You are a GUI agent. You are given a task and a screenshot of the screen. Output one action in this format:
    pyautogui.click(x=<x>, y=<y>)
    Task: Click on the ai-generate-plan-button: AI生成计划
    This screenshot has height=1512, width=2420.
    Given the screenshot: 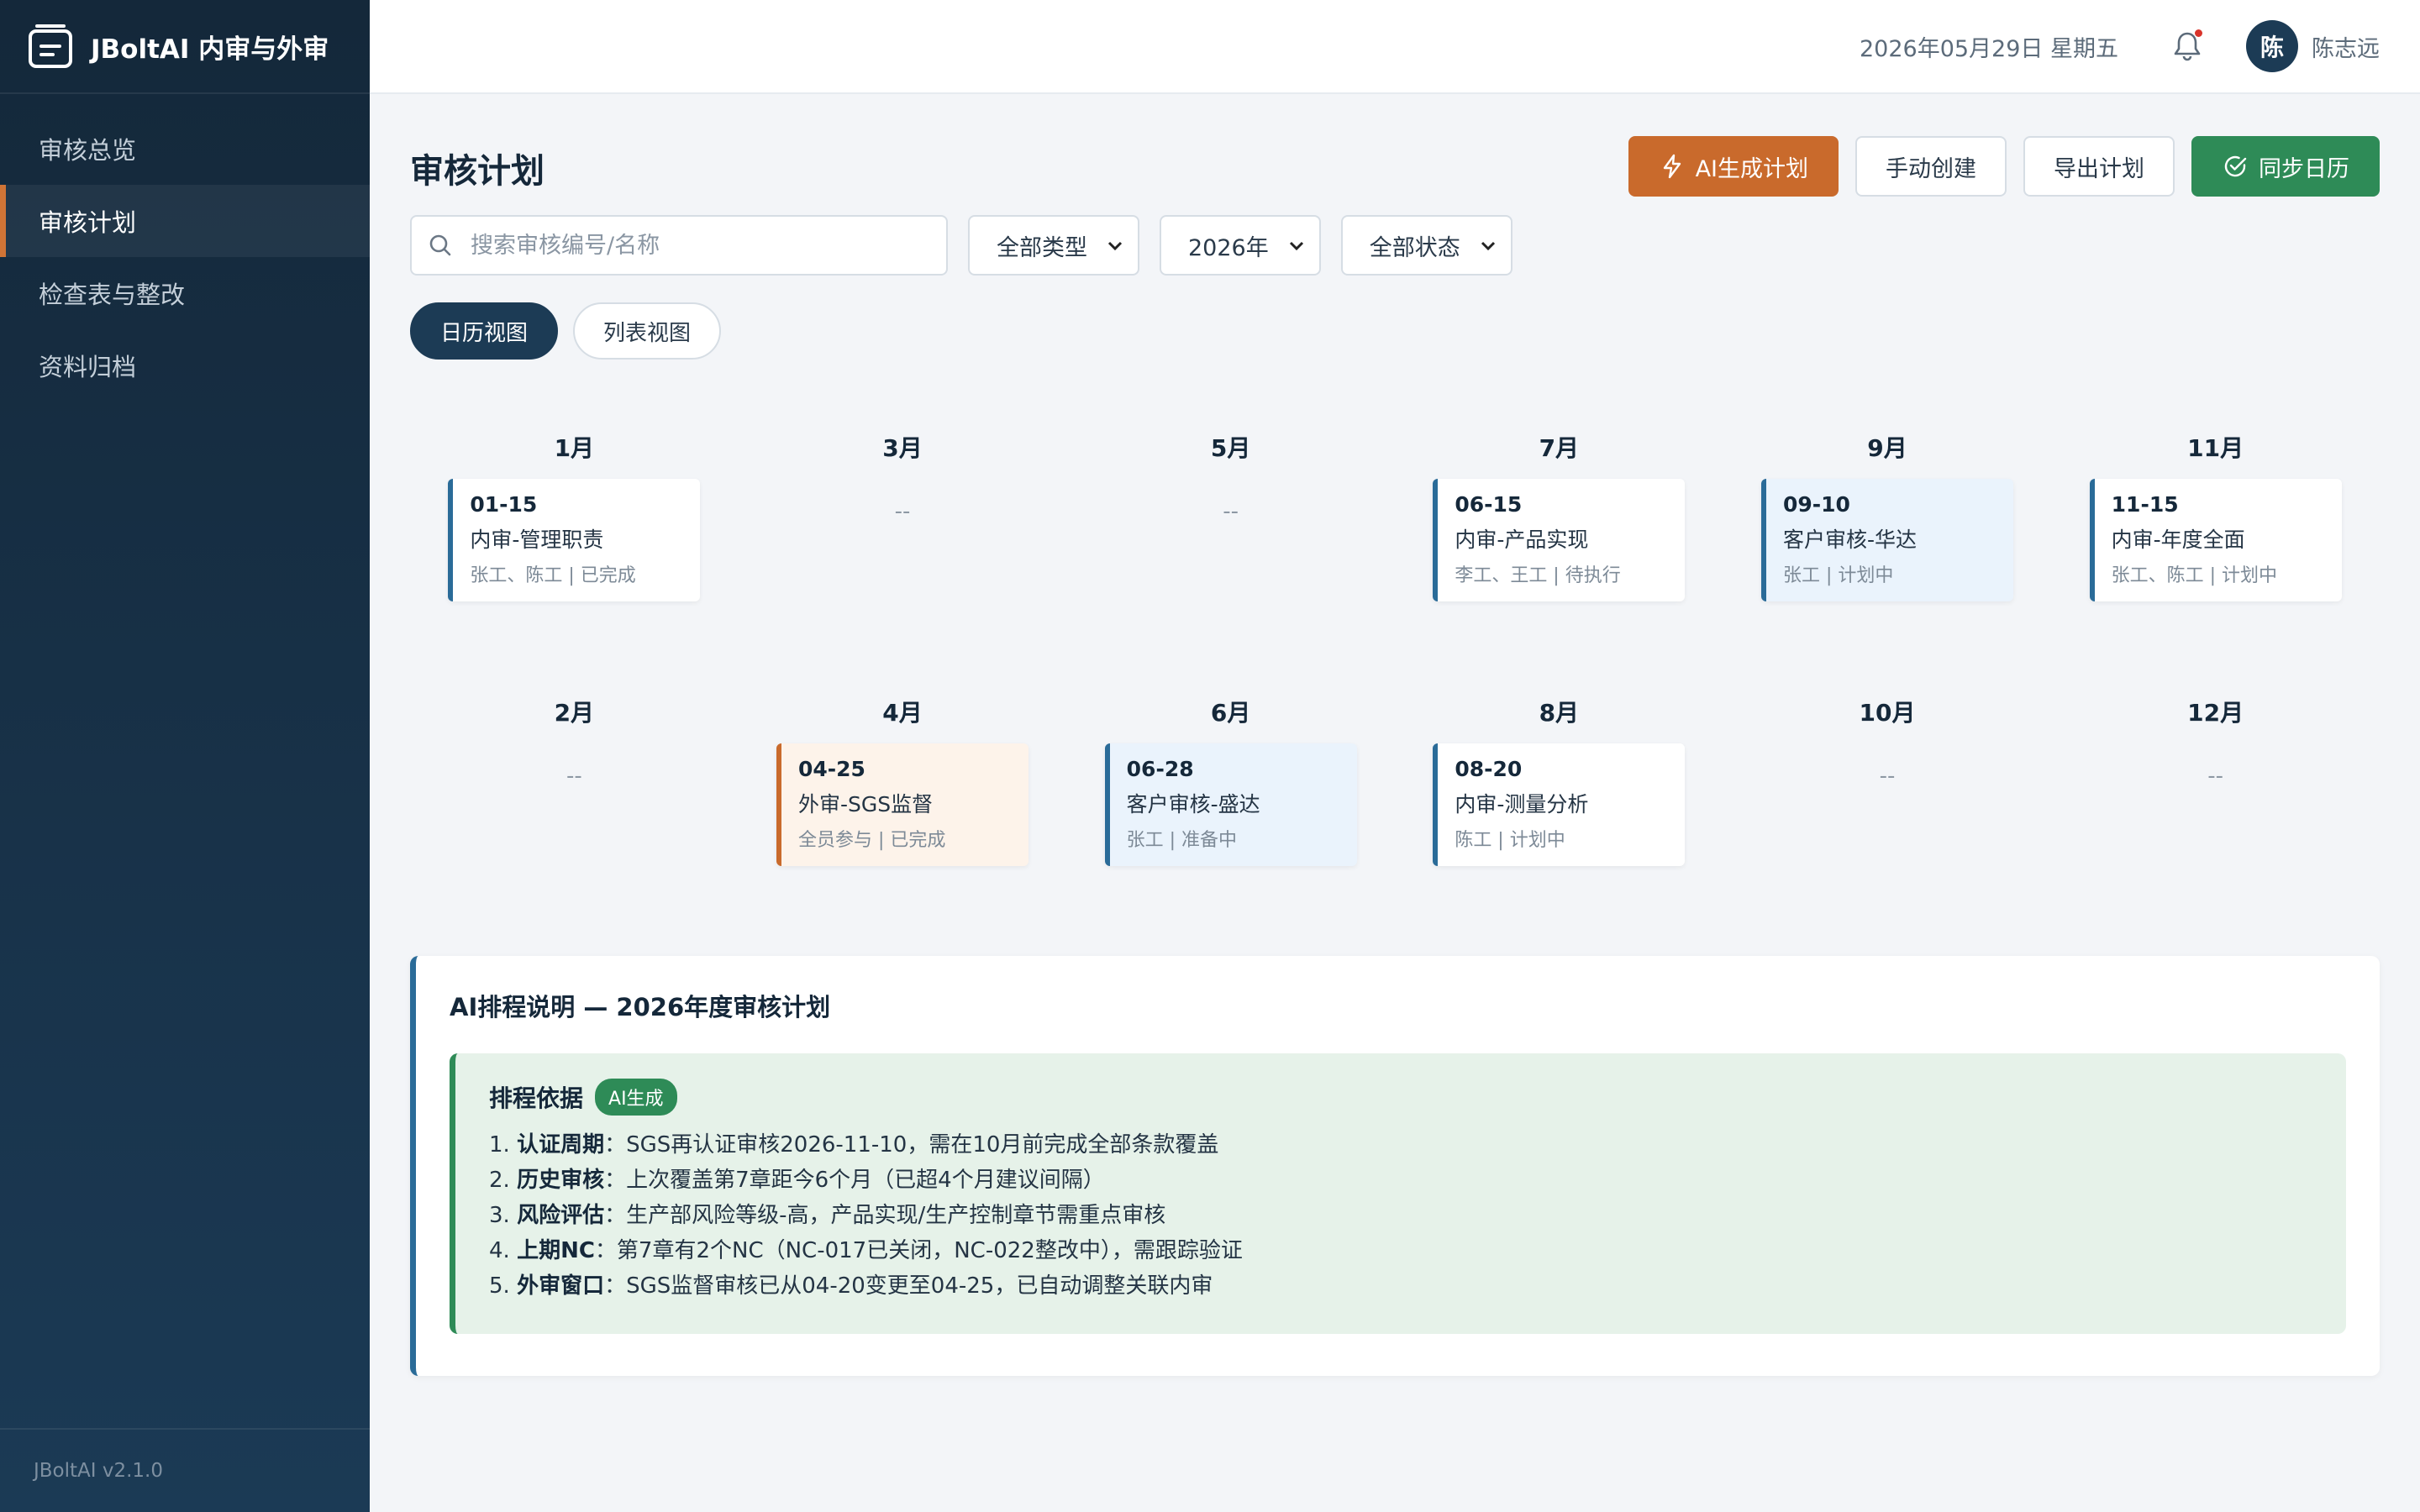 What is the action you would take?
    pyautogui.click(x=1734, y=166)
    